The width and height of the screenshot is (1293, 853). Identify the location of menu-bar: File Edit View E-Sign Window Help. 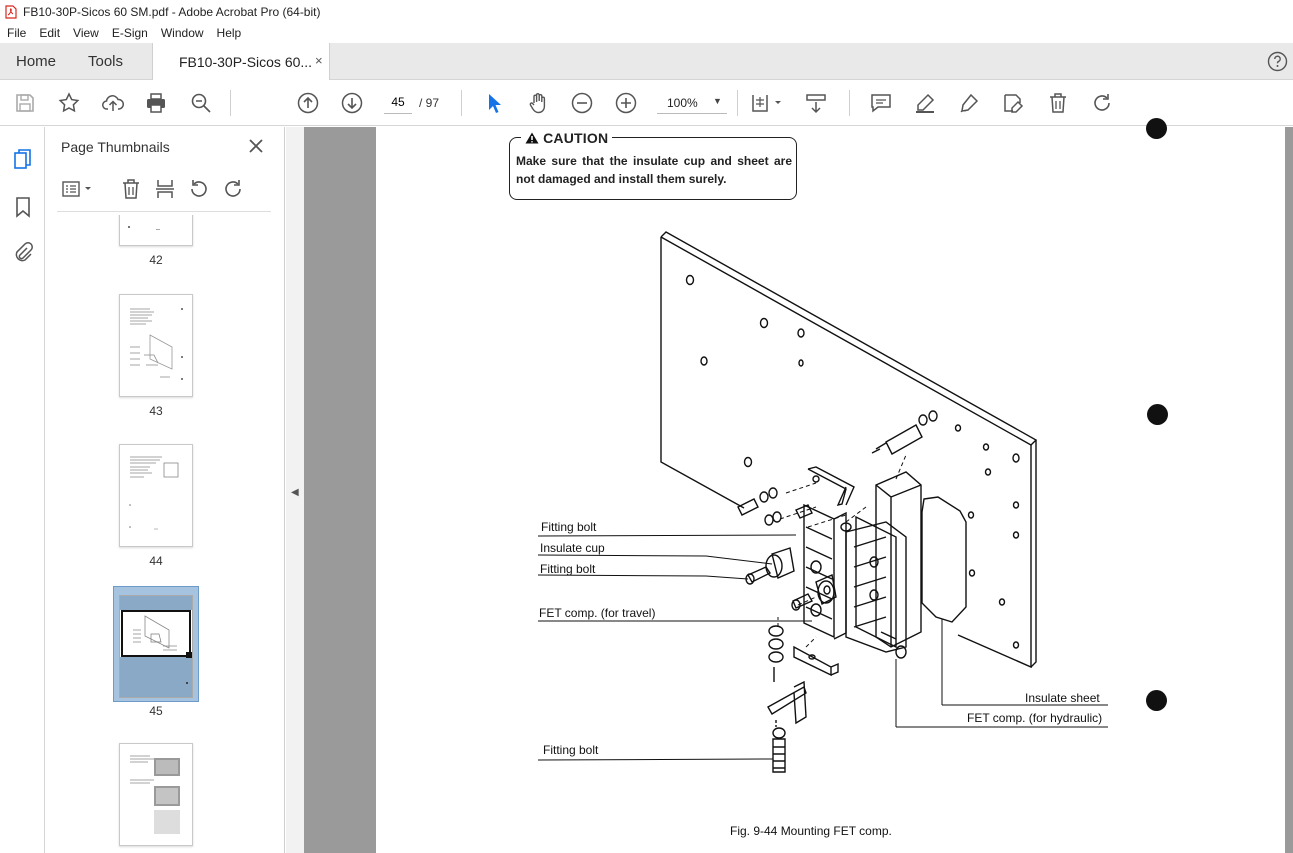
(646, 33).